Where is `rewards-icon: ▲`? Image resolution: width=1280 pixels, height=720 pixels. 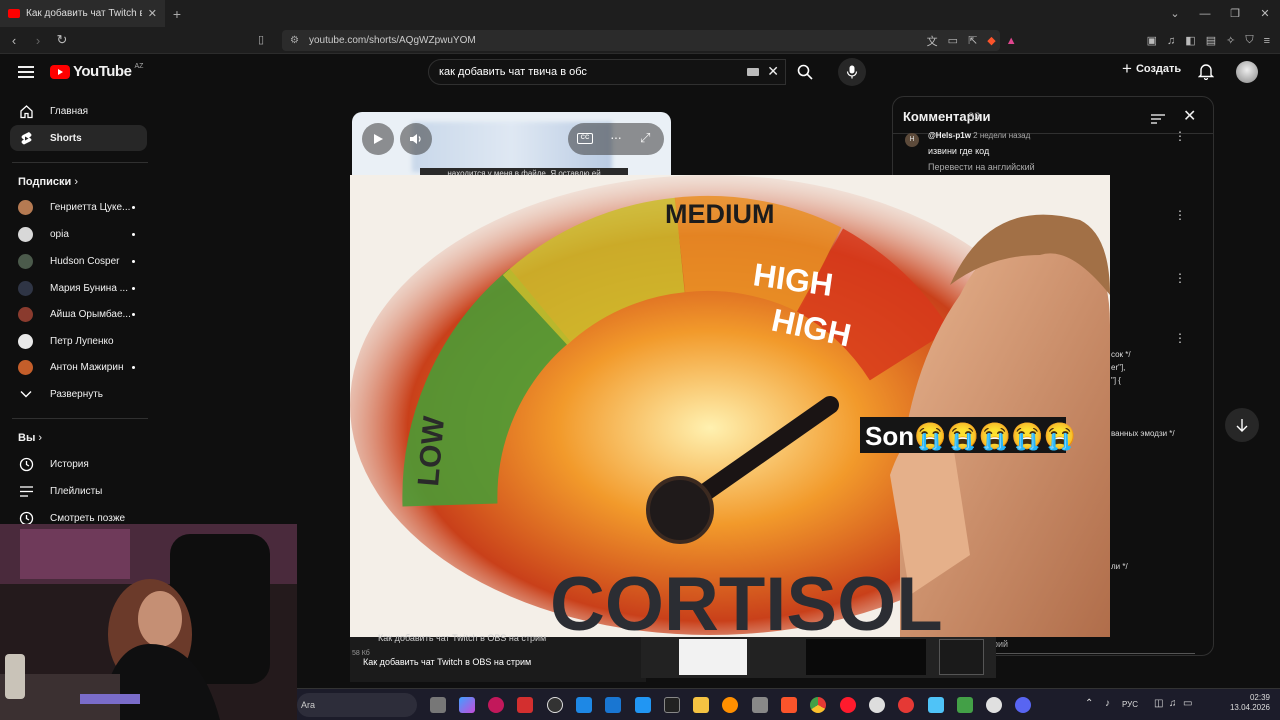 rewards-icon: ▲ is located at coordinates (1011, 41).